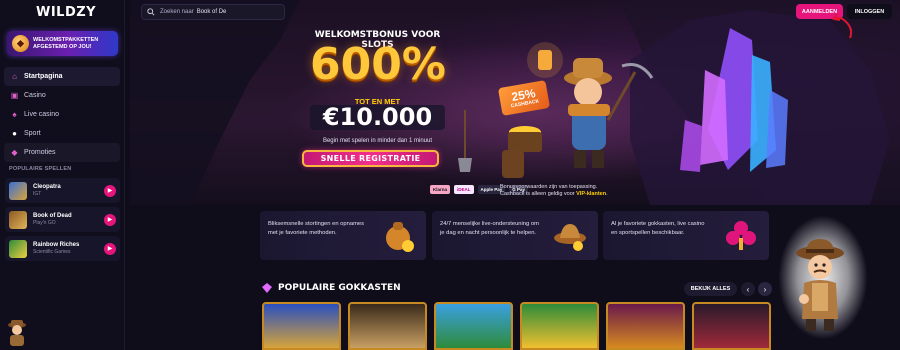  What do you see at coordinates (52, 251) in the screenshot?
I see `game-provider: Scientific Games` at bounding box center [52, 251].